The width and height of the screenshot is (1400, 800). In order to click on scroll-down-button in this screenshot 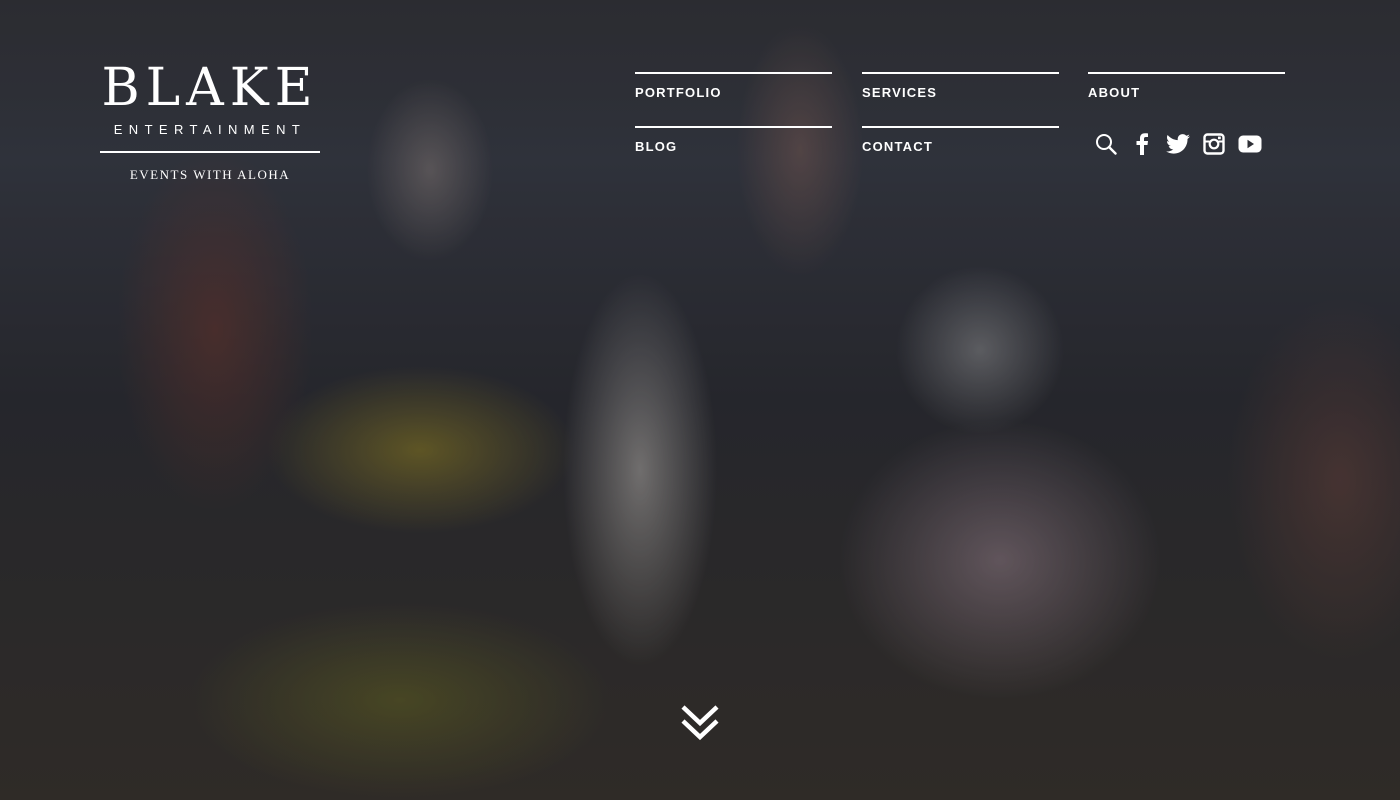, I will do `click(700, 723)`.